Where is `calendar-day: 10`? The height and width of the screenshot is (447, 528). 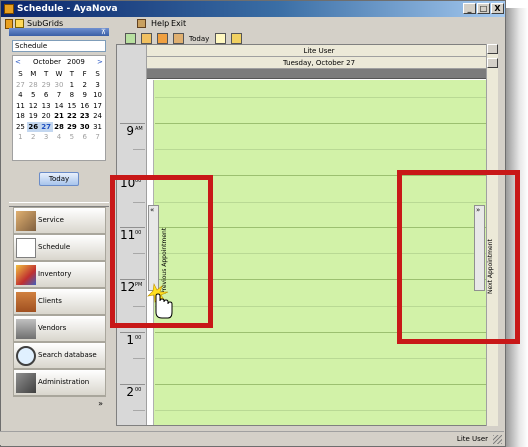 calendar-day: 10 is located at coordinates (97, 95).